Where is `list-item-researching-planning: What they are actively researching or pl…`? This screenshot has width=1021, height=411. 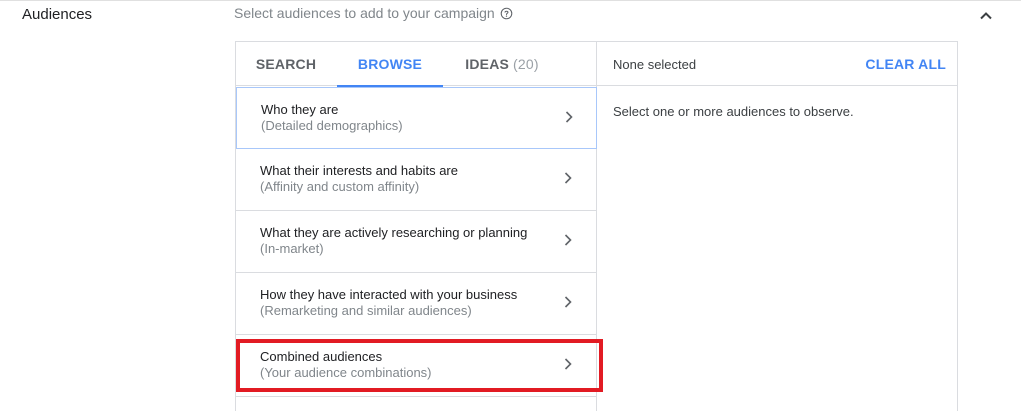 list-item-researching-planning: What they are actively researching or pl… is located at coordinates (416, 242).